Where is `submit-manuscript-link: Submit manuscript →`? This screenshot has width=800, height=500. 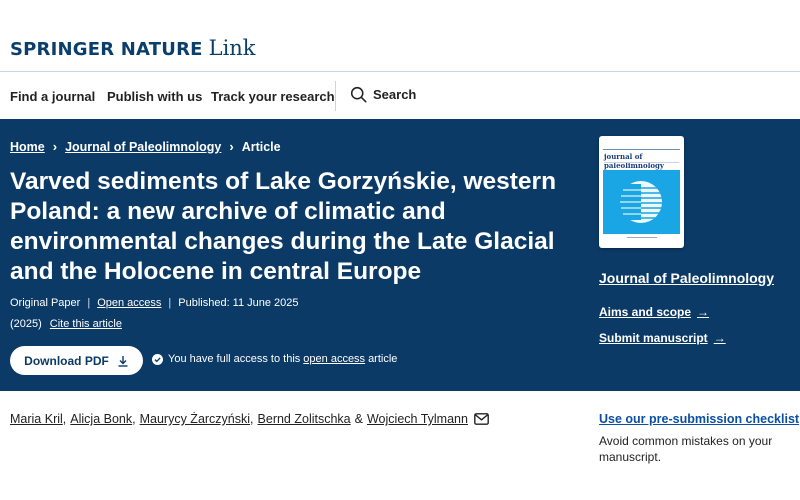 submit-manuscript-link: Submit manuscript → is located at coordinates (662, 338).